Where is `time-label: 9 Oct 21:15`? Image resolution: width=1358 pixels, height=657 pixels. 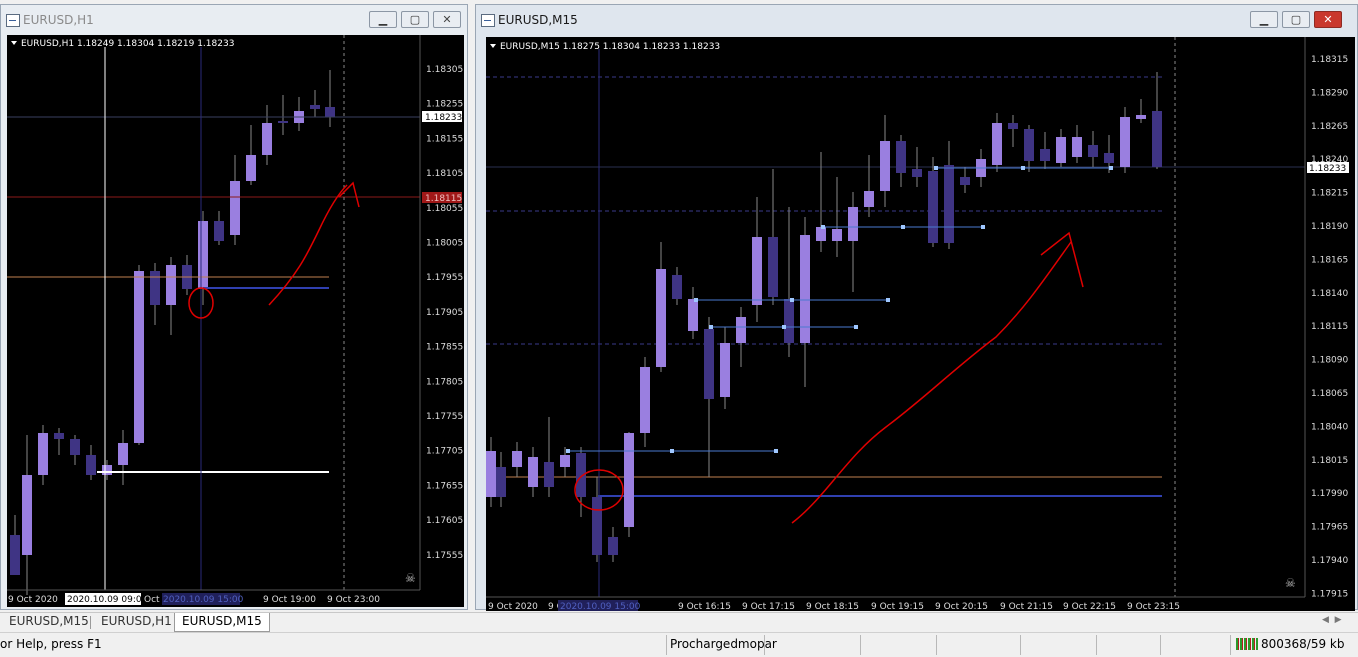 time-label: 9 Oct 21:15 is located at coordinates (1026, 606).